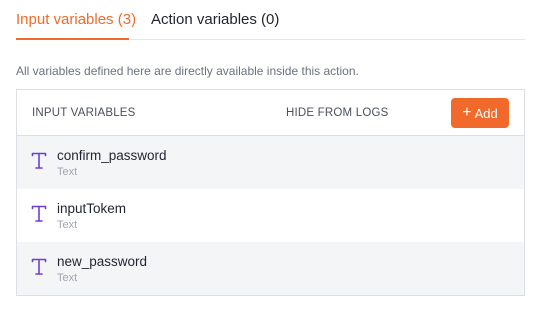  Describe the element at coordinates (270, 113) in the screenshot. I see `table-header: INPUT VARIABLES HIDE FROM LOGS + Add` at that location.